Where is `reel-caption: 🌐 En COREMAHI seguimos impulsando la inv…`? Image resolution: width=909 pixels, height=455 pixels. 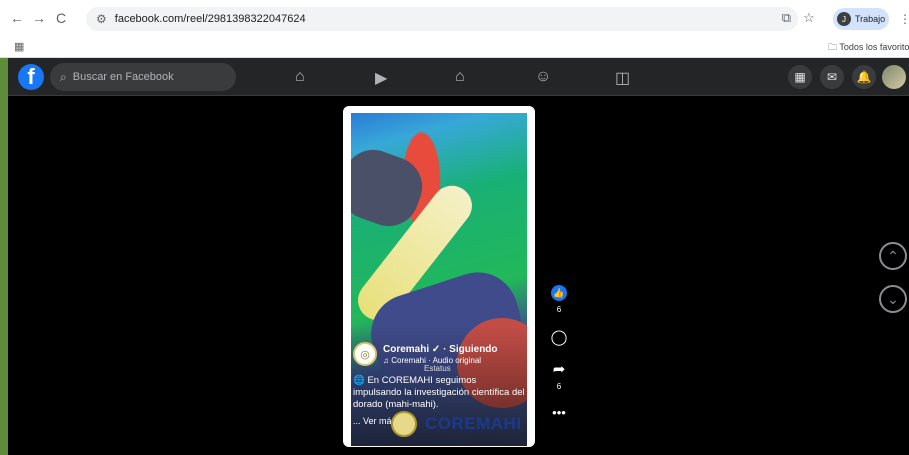
reel-caption: 🌐 En COREMAHI seguimos impulsando la inv… is located at coordinates (440, 393).